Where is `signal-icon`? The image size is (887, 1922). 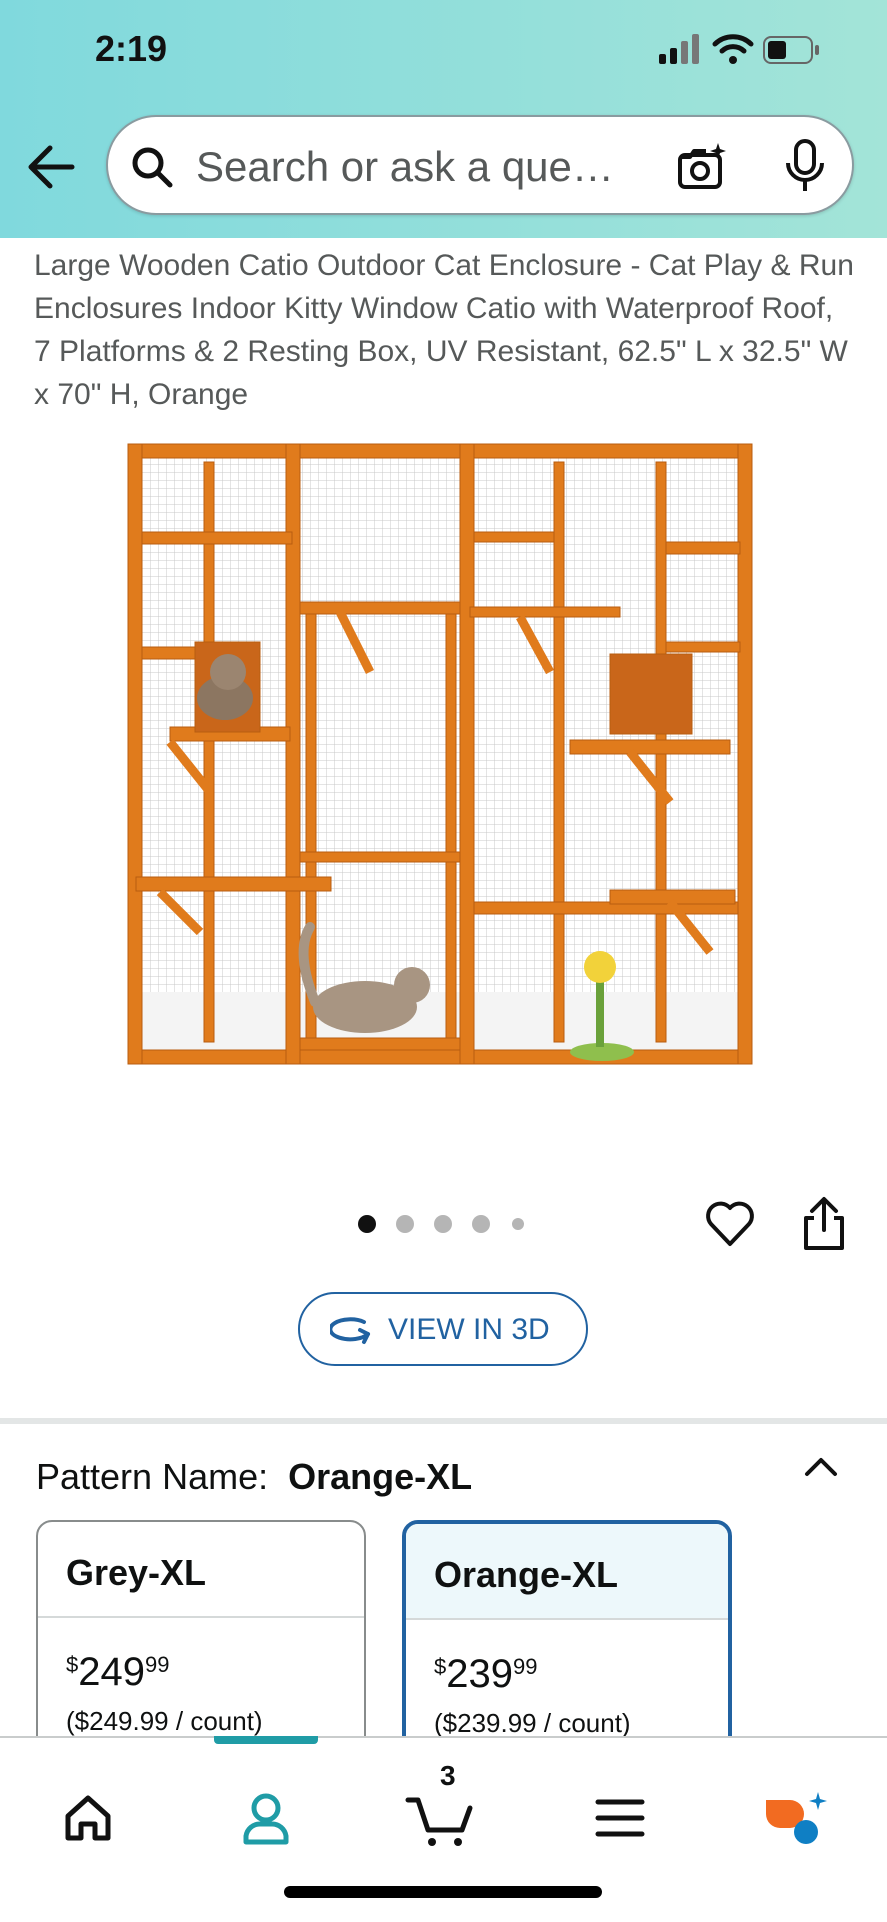 signal-icon is located at coordinates (679, 49).